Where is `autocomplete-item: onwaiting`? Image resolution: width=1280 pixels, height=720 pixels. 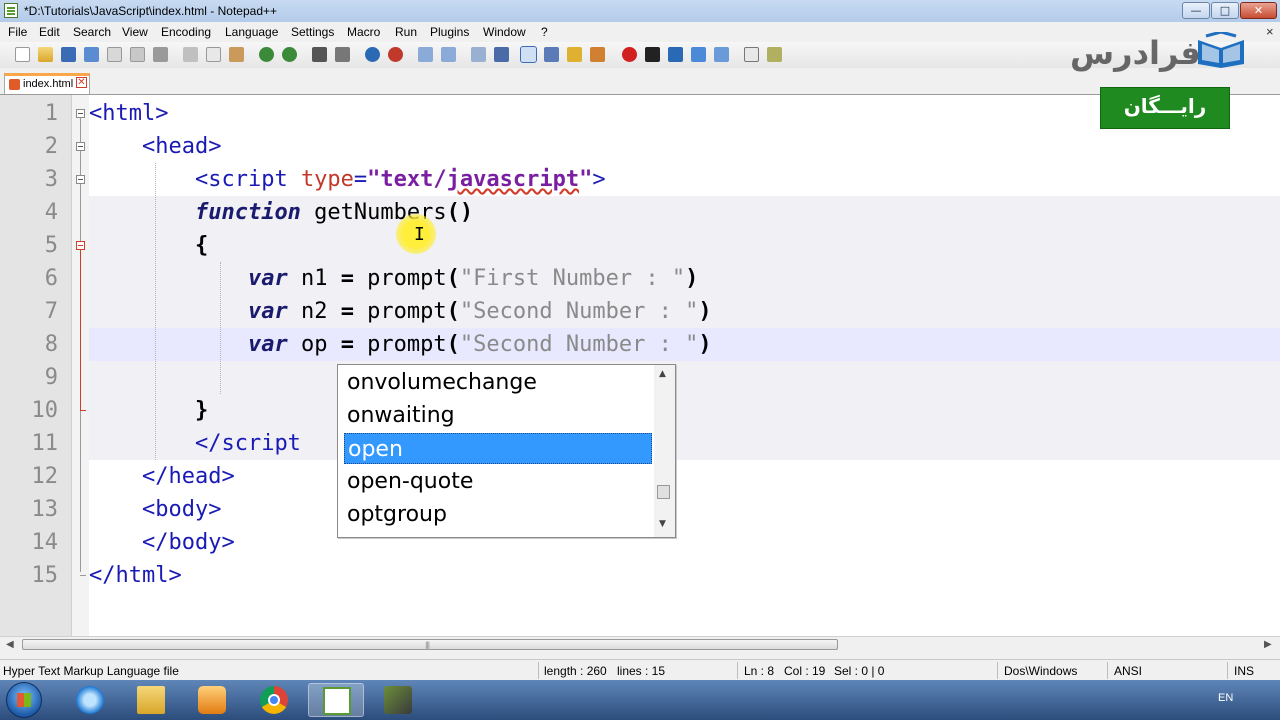 autocomplete-item: onwaiting is located at coordinates (498, 415).